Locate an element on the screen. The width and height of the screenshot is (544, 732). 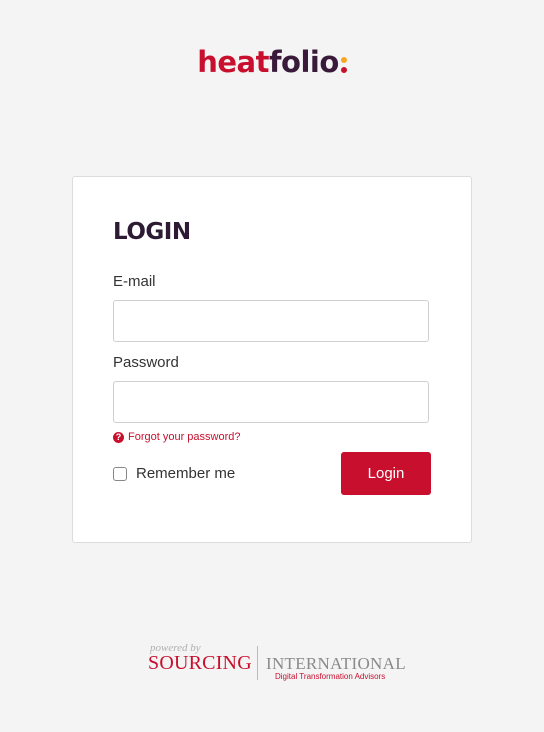
login-title: LOGIN is located at coordinates (152, 232).